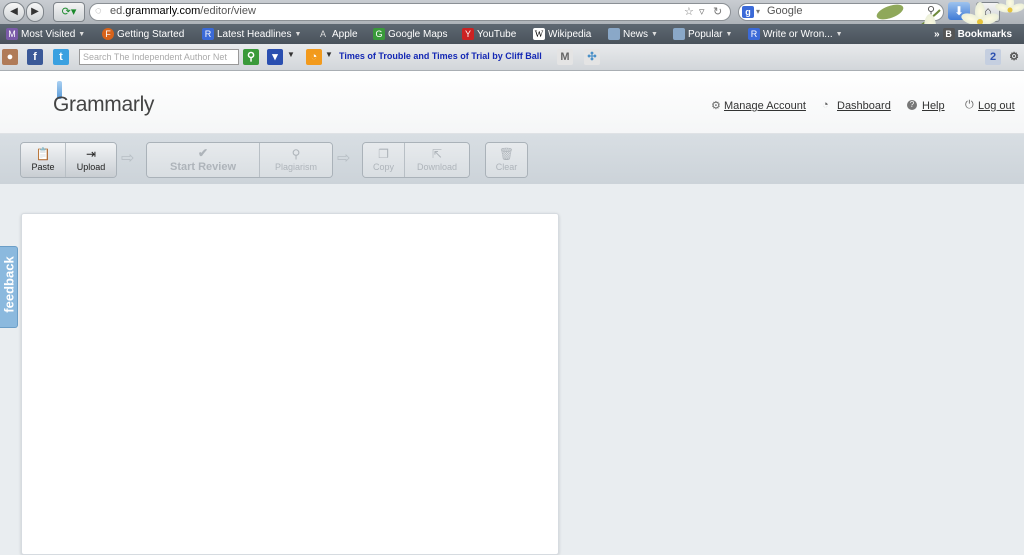  Describe the element at coordinates (314, 57) in the screenshot. I see `rss-icon: ◔` at that location.